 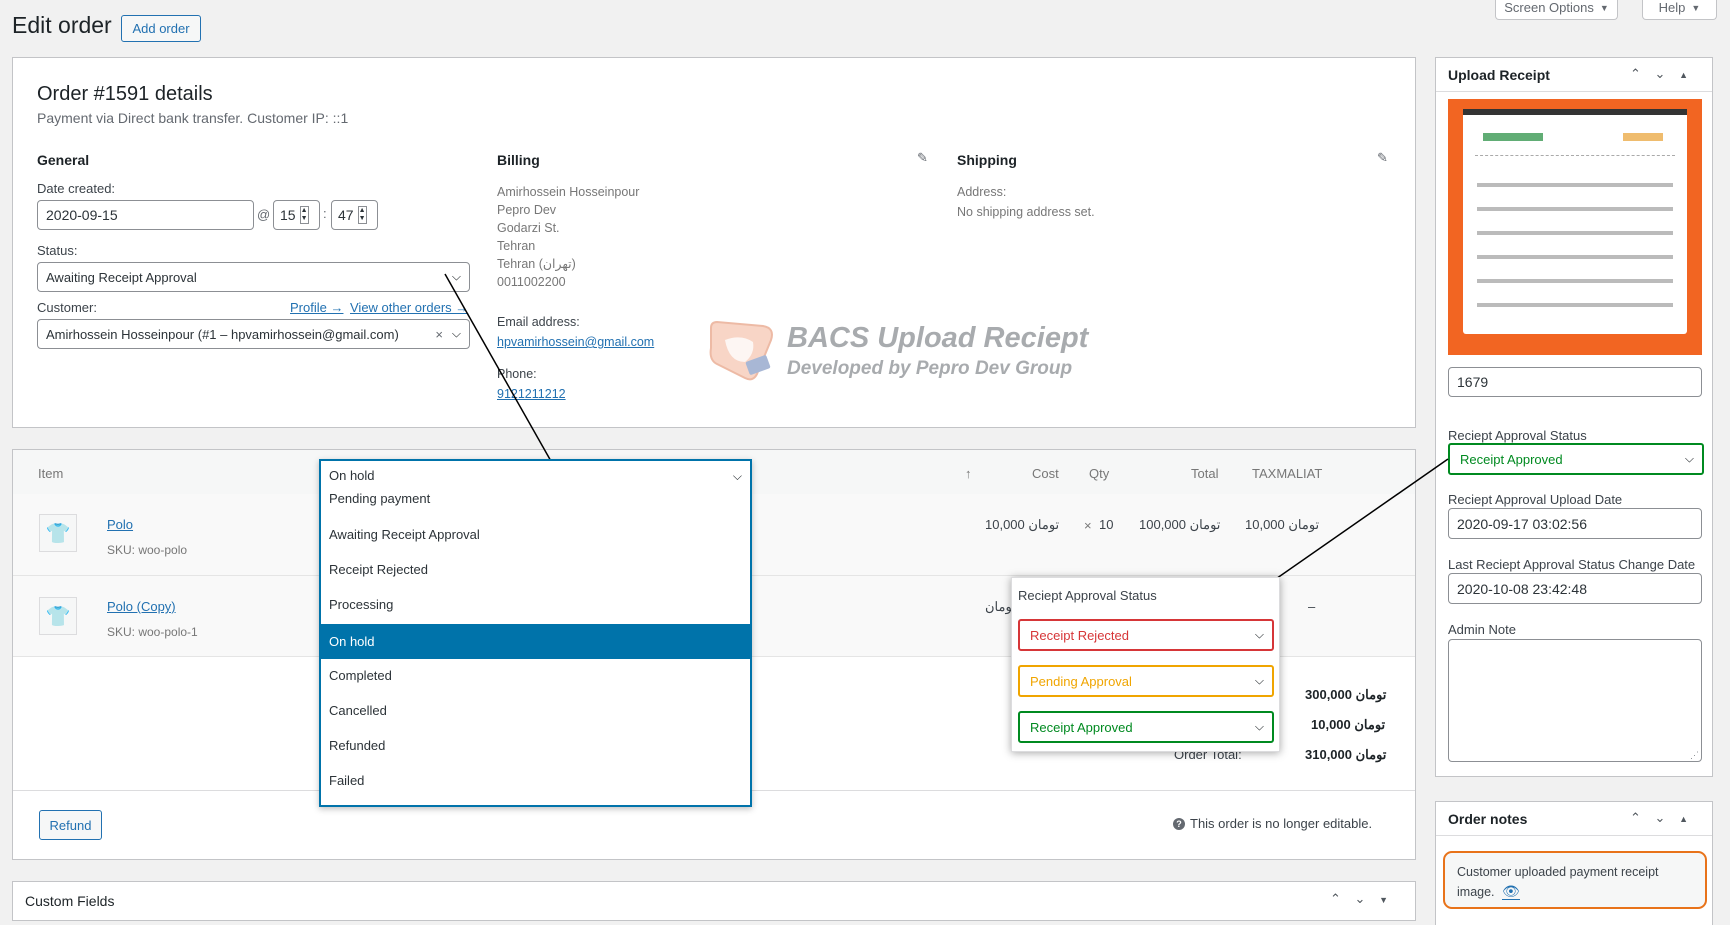 I want to click on customer-label: Customer:, so click(x=67, y=307).